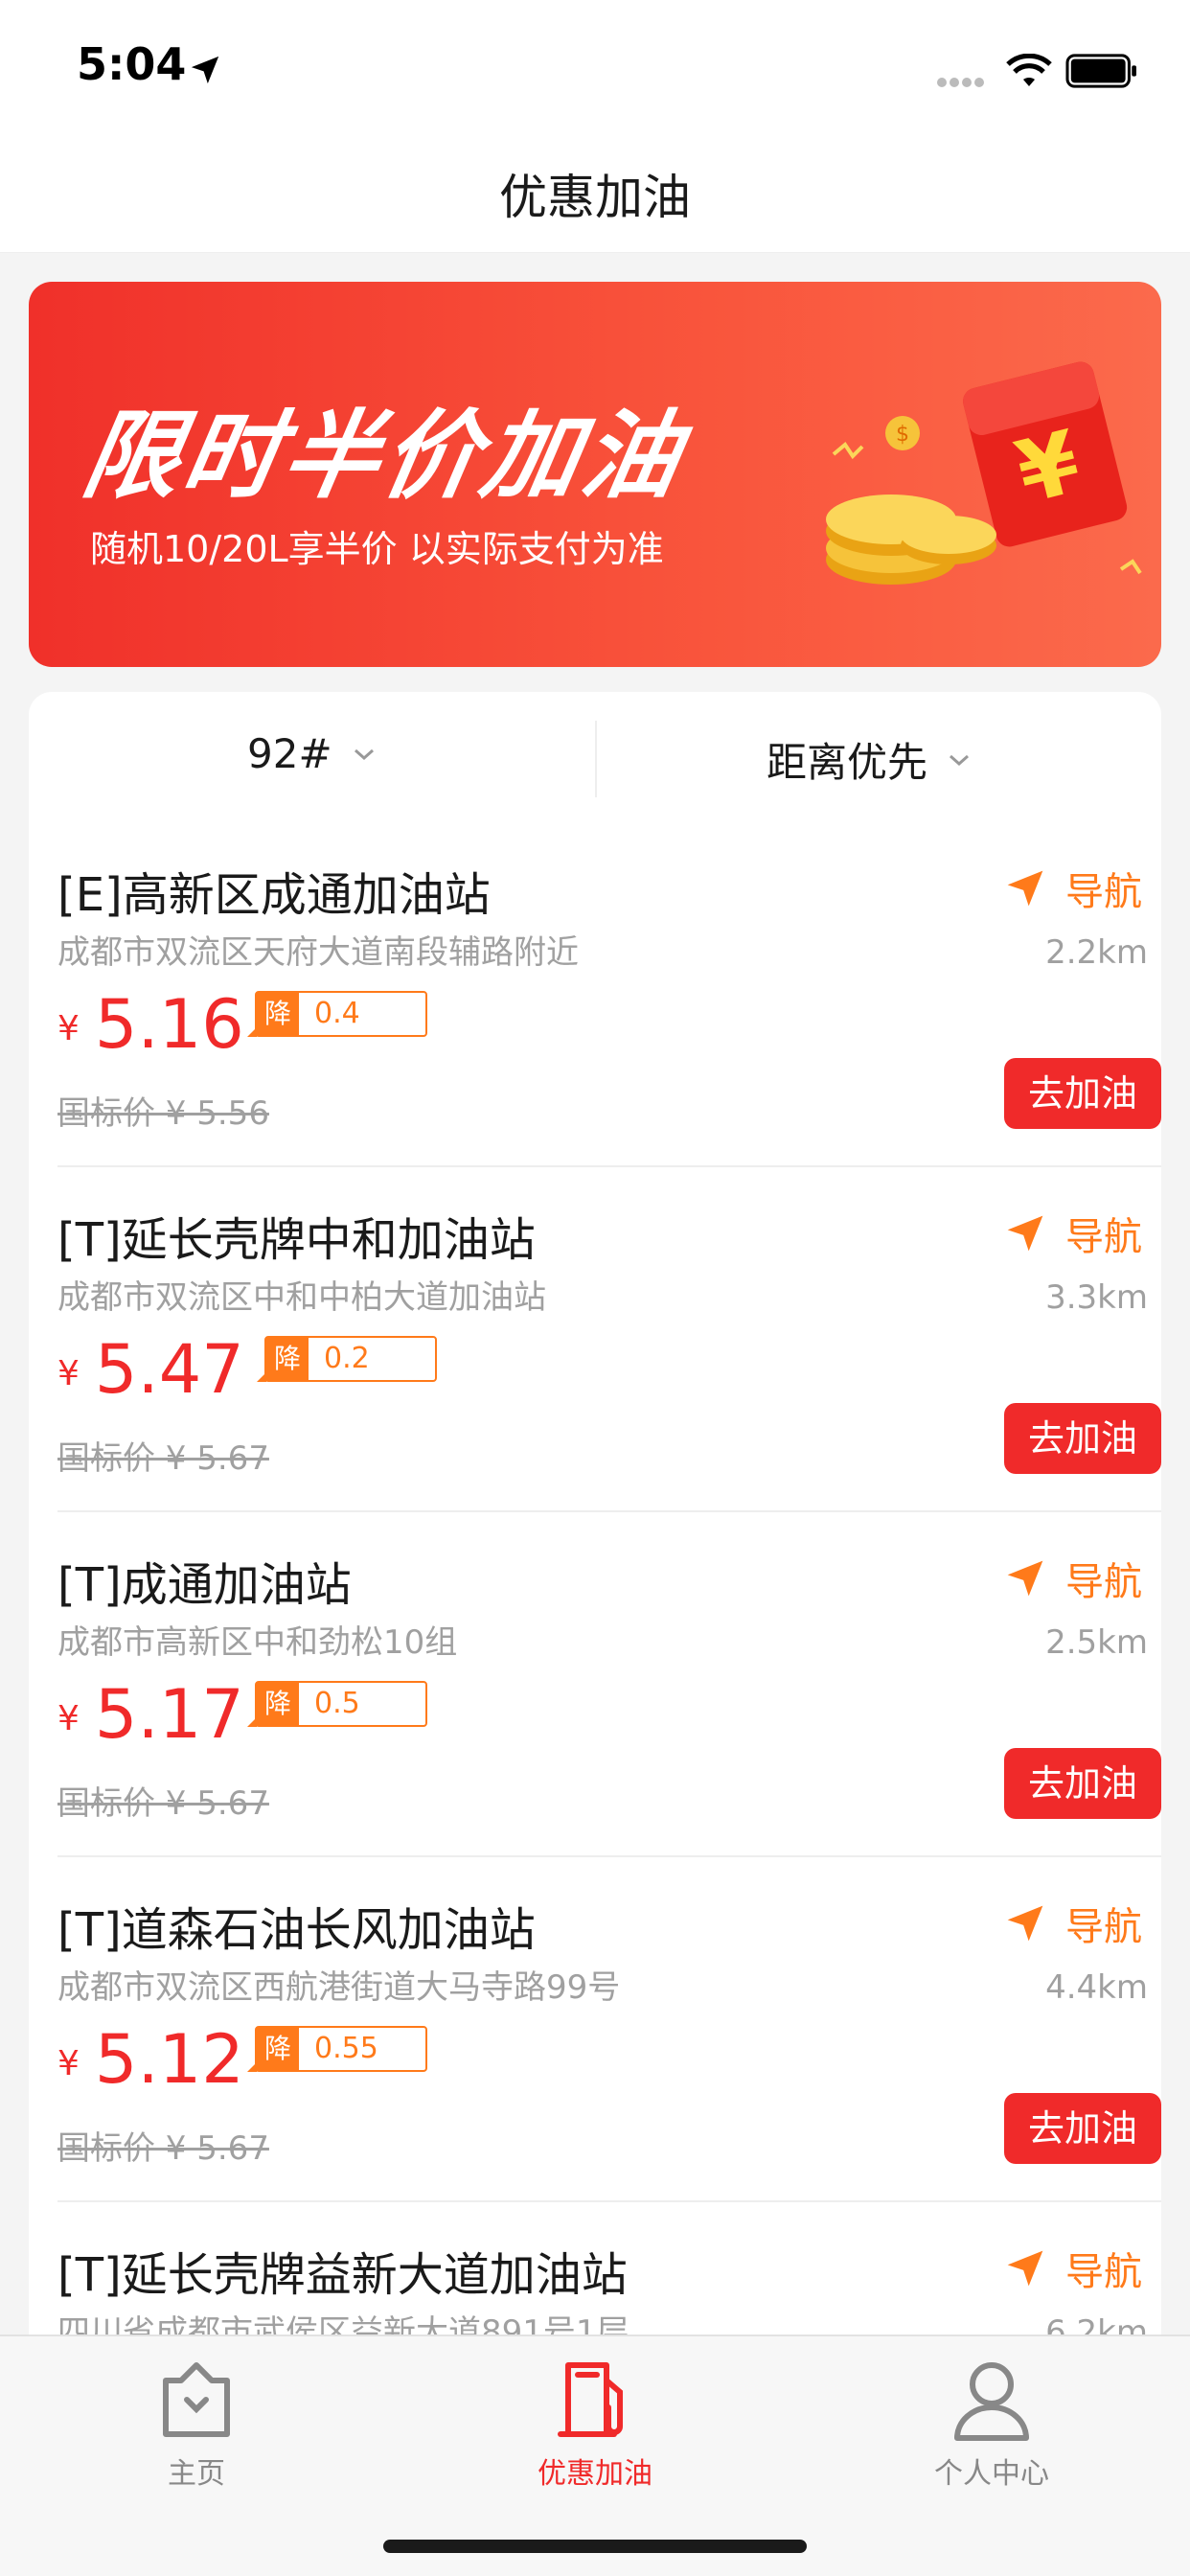 The image size is (1190, 2576). What do you see at coordinates (296, 1930) in the screenshot?
I see `station-name: [T]道森石油长风加油站` at bounding box center [296, 1930].